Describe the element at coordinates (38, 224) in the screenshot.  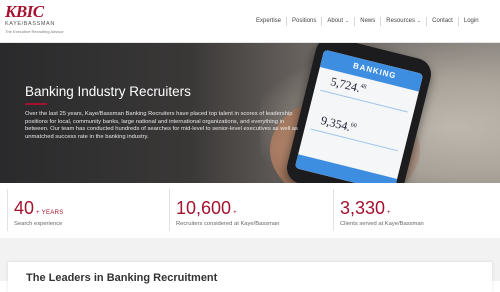
I see `stat-label: Search experience` at that location.